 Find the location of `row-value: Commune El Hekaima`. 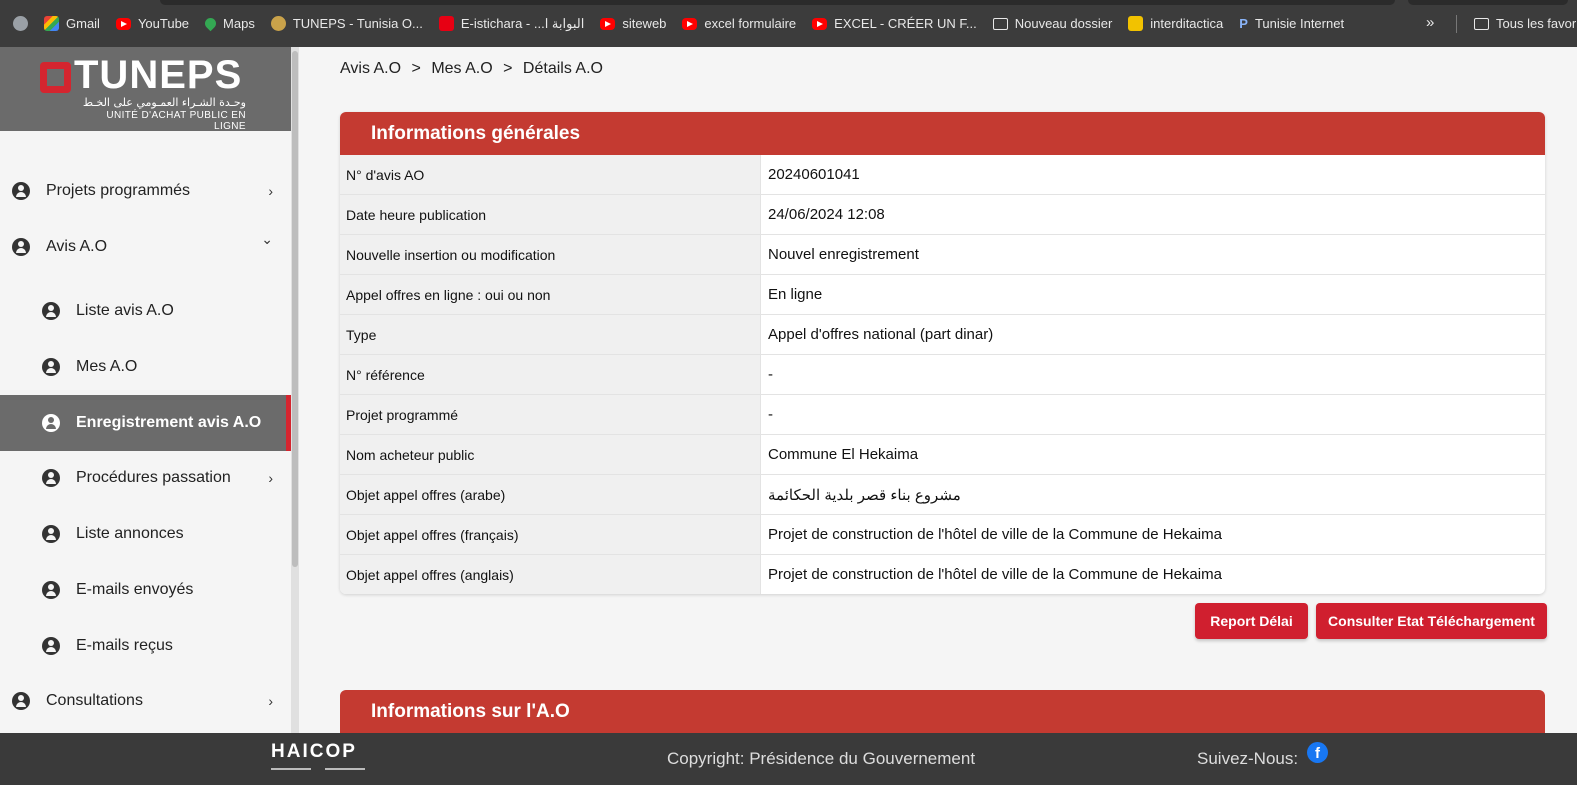

row-value: Commune El Hekaima is located at coordinates (843, 454).